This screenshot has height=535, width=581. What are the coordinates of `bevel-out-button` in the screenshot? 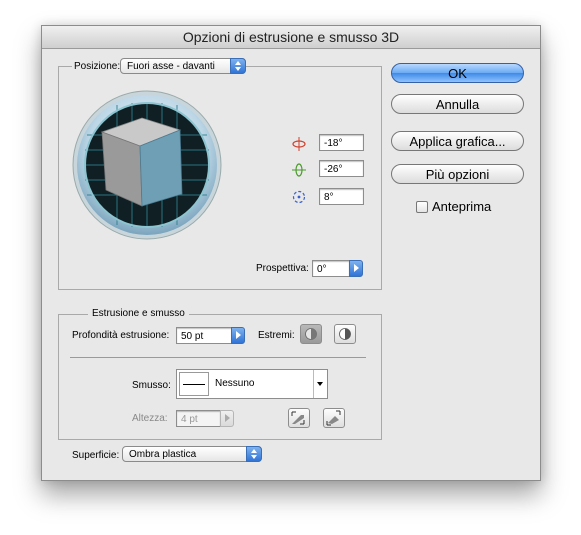 It's located at (299, 418).